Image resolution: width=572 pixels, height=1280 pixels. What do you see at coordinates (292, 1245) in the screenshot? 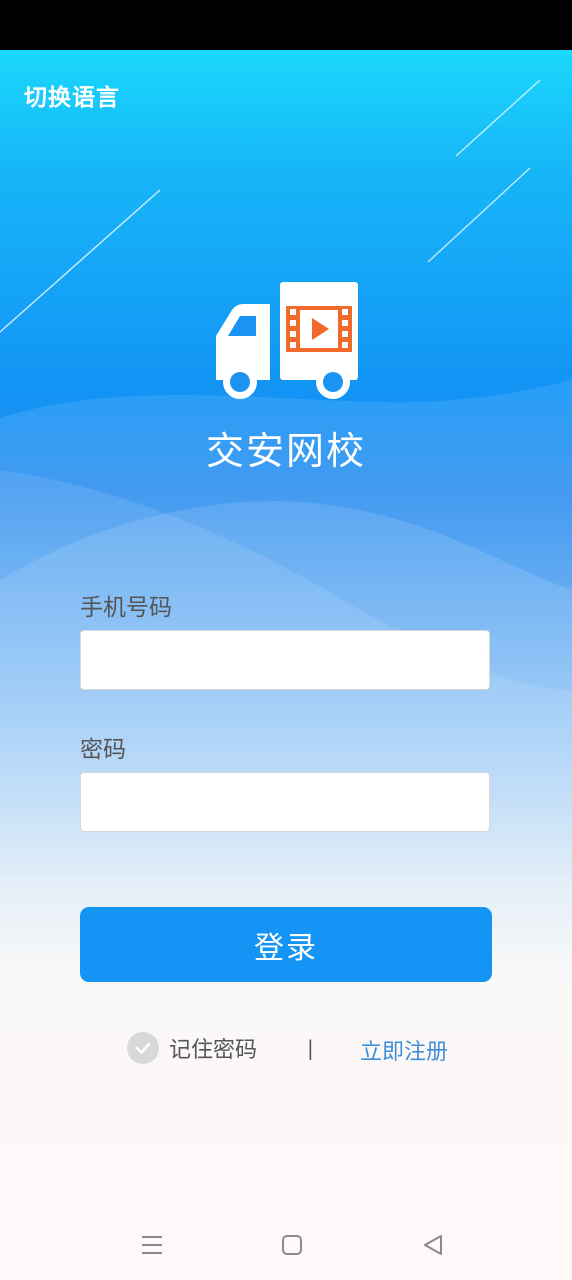
I see `home-icon` at bounding box center [292, 1245].